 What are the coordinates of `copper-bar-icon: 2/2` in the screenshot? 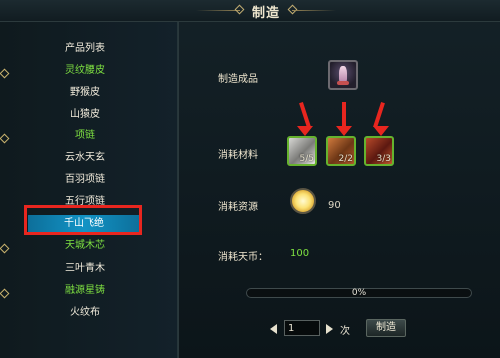 It's located at (341, 151).